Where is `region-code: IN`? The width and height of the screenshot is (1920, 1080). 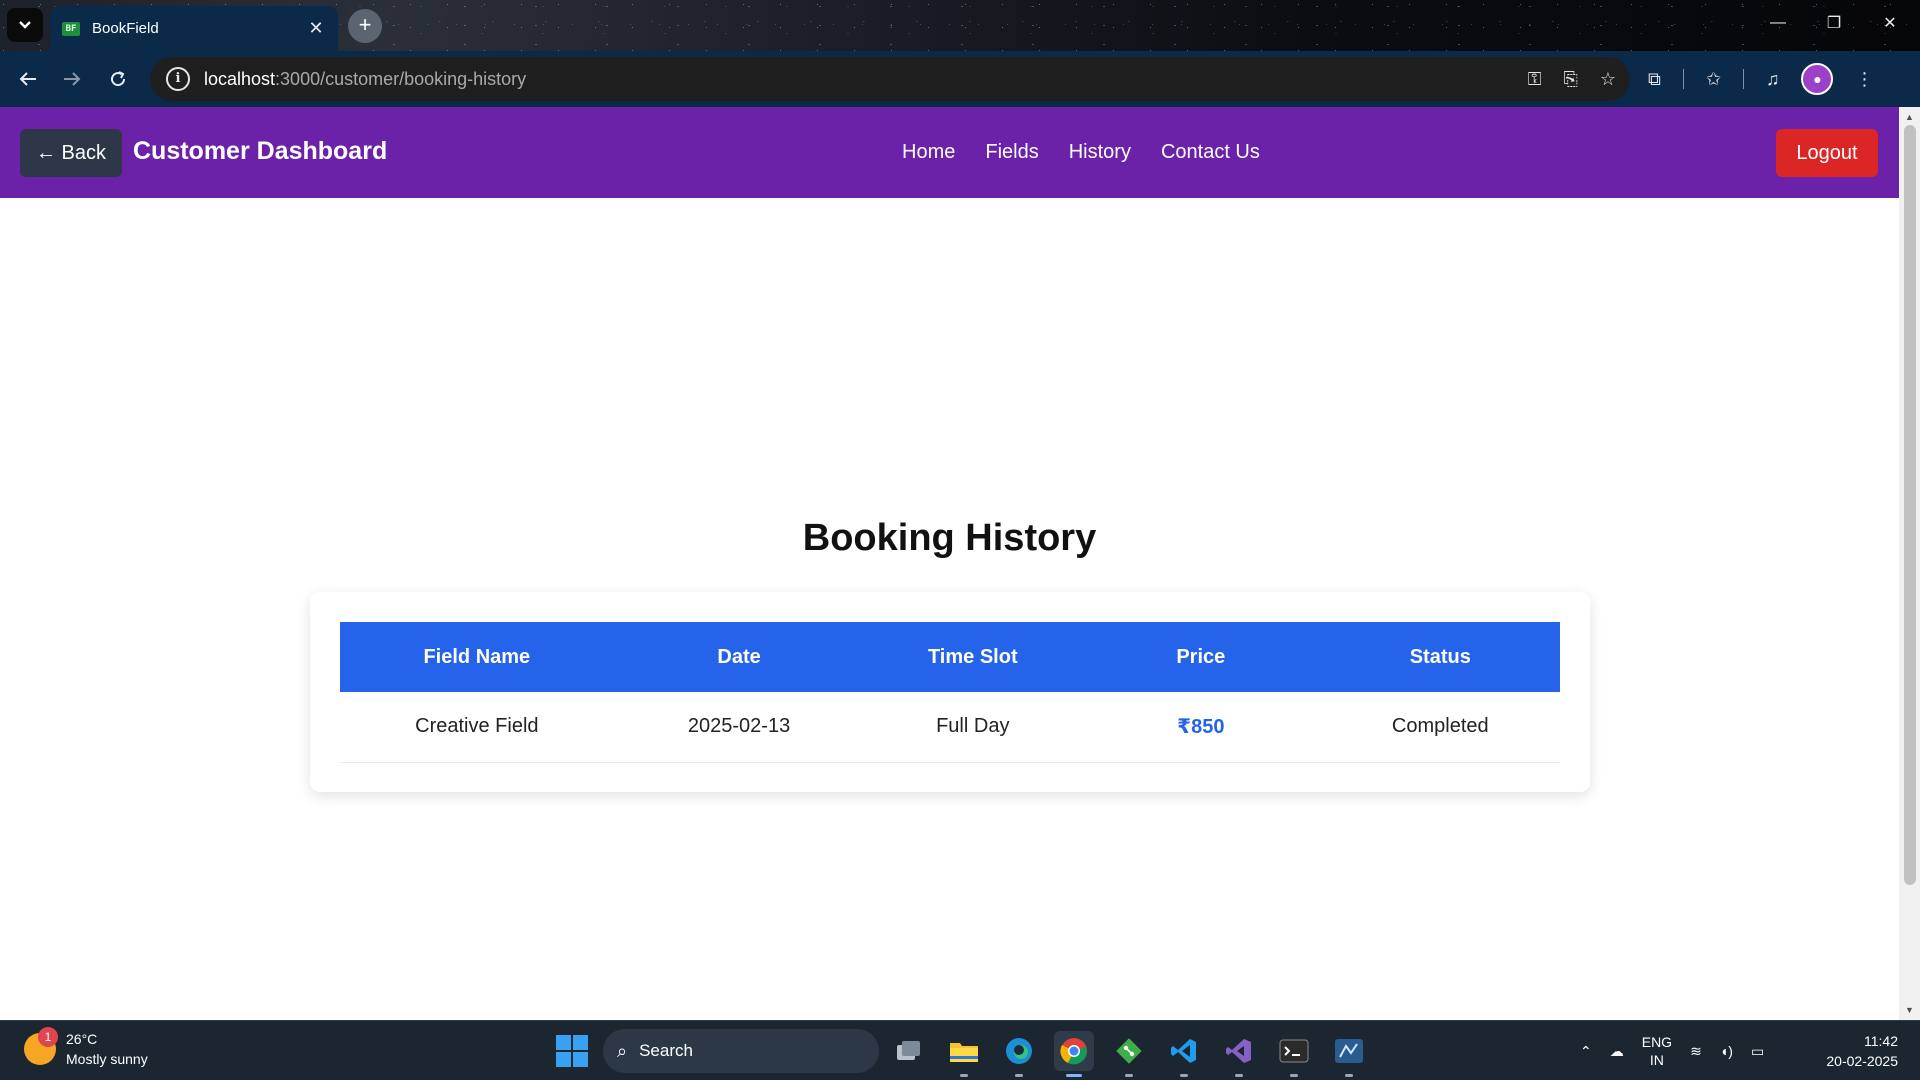 region-code: IN is located at coordinates (1656, 1060).